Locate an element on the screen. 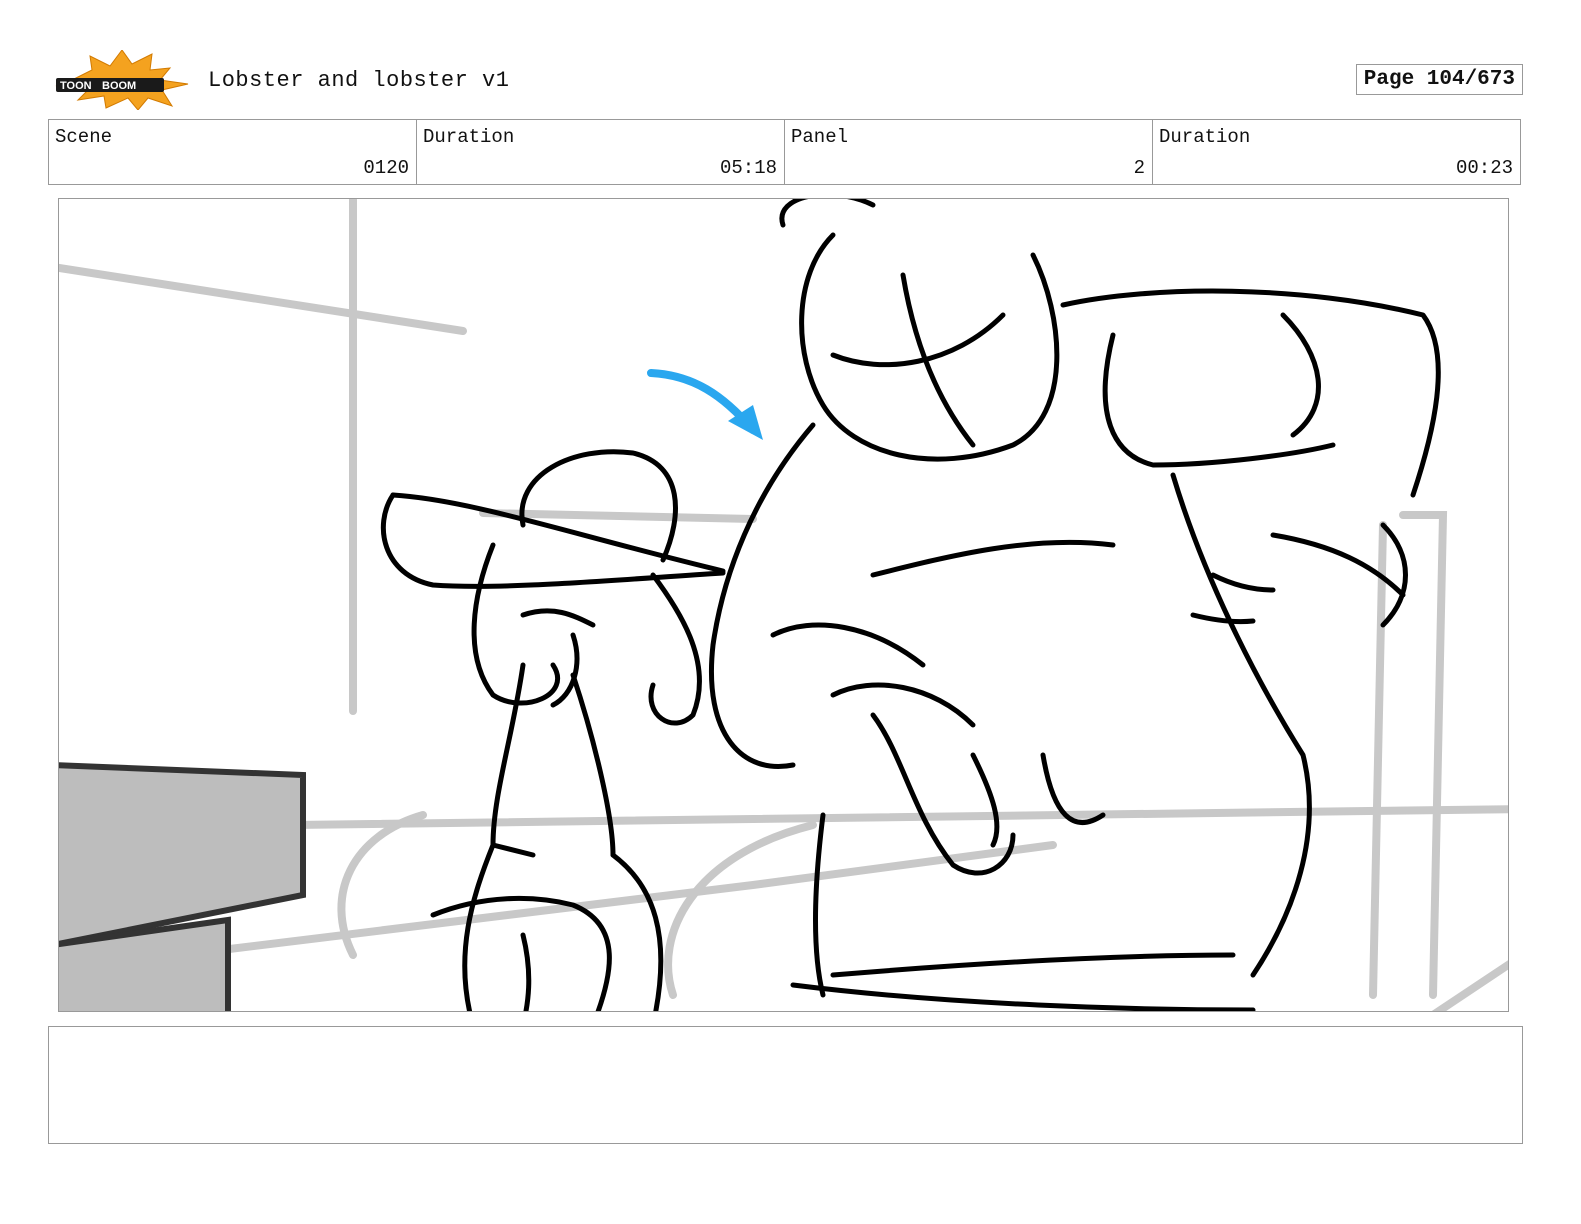 This screenshot has height=1224, width=1581. panel-duration-value: 00:23 is located at coordinates (1484, 168).